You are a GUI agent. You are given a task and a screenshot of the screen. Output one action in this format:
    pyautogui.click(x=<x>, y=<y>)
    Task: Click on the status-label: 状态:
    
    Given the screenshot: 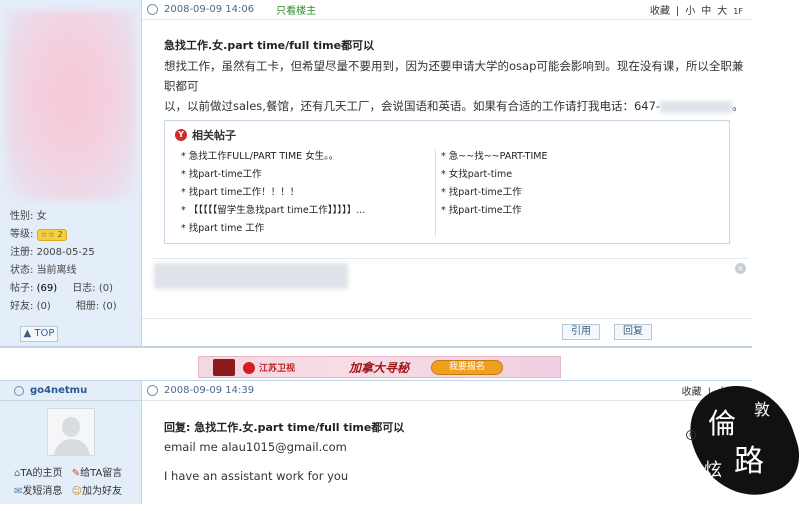 What is the action you would take?
    pyautogui.click(x=22, y=270)
    